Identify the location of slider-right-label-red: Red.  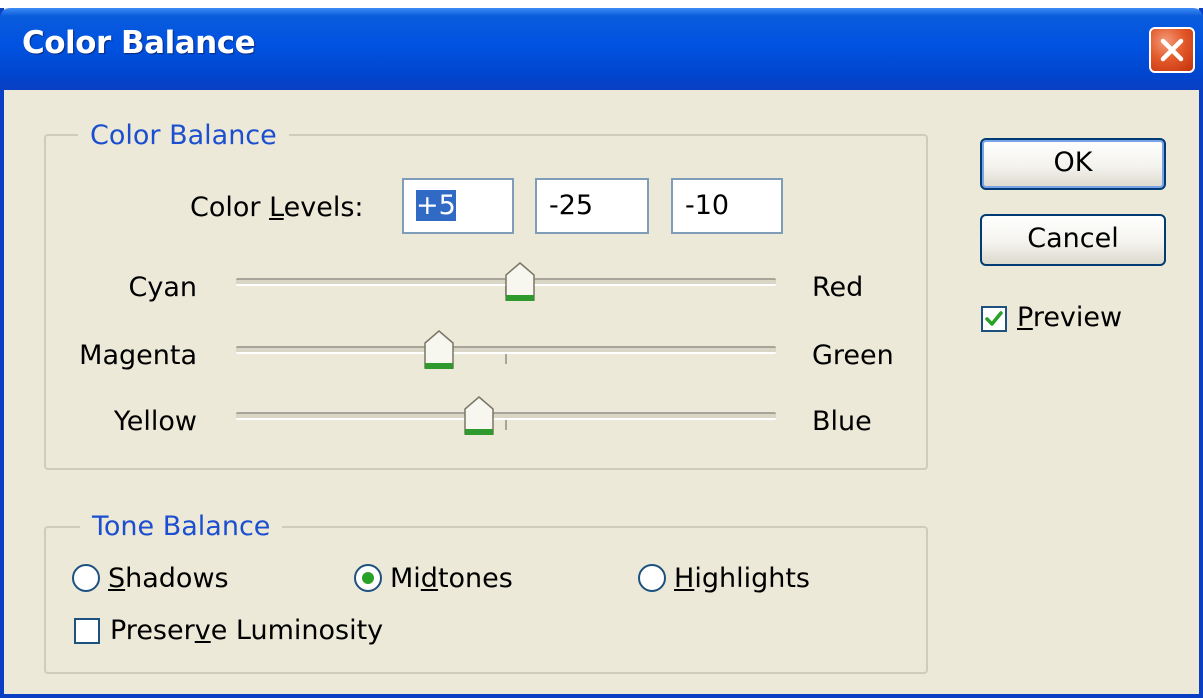
(838, 287).